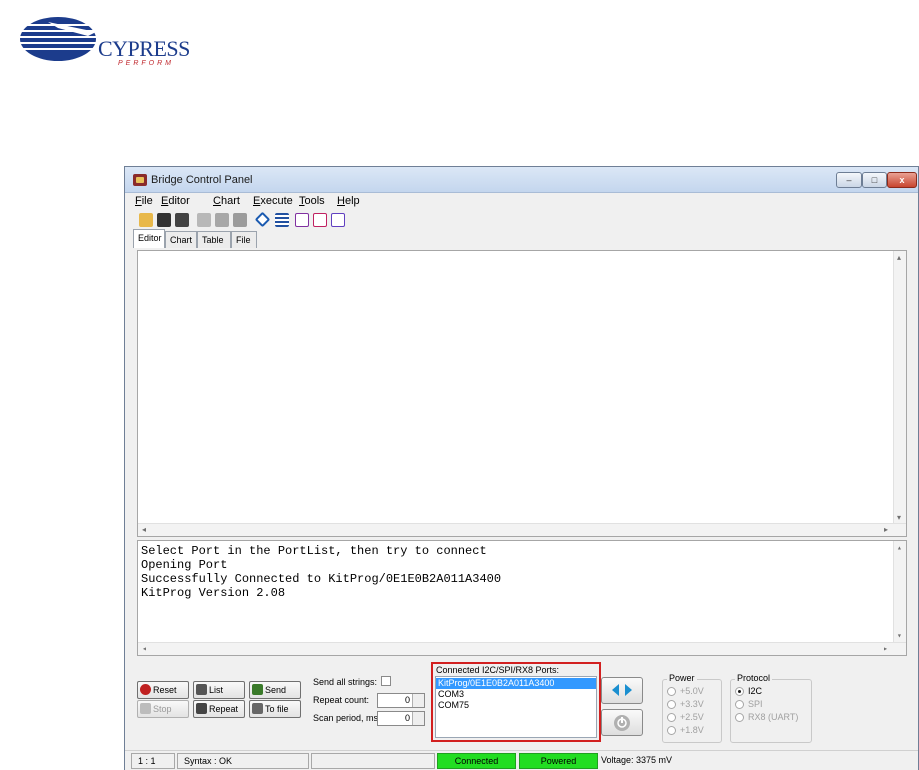  I want to click on tab-chart: Chart, so click(181, 239).